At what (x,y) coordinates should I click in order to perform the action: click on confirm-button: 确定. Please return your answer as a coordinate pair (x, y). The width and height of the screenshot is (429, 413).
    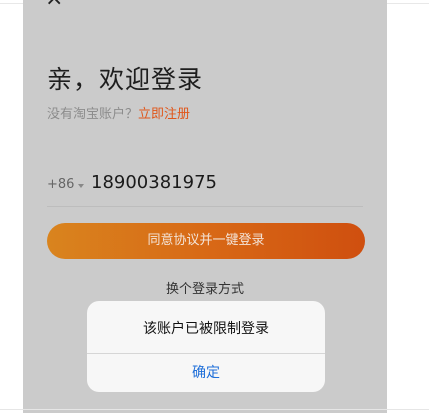
    Looking at the image, I should click on (206, 373).